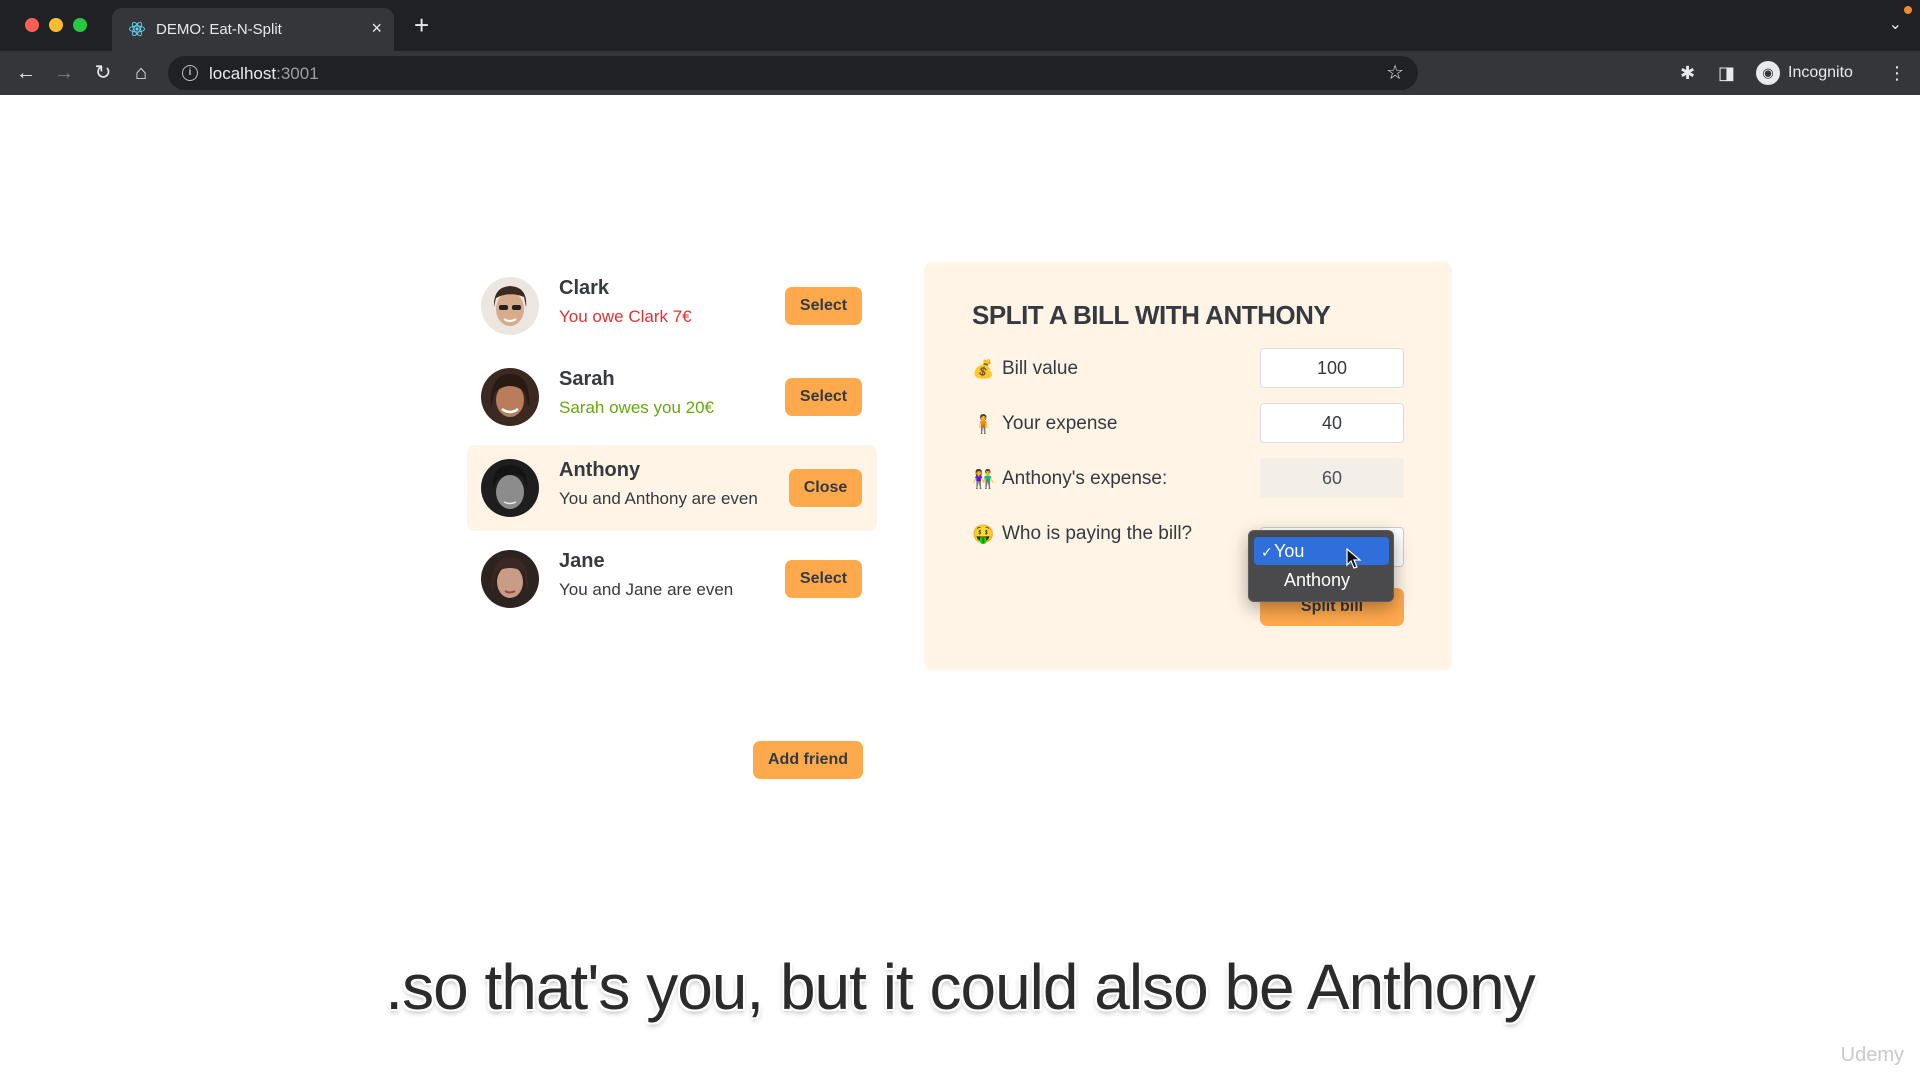 This screenshot has width=1920, height=1080. I want to click on tab-title: DEMO: Eat-N-Split, so click(219, 29).